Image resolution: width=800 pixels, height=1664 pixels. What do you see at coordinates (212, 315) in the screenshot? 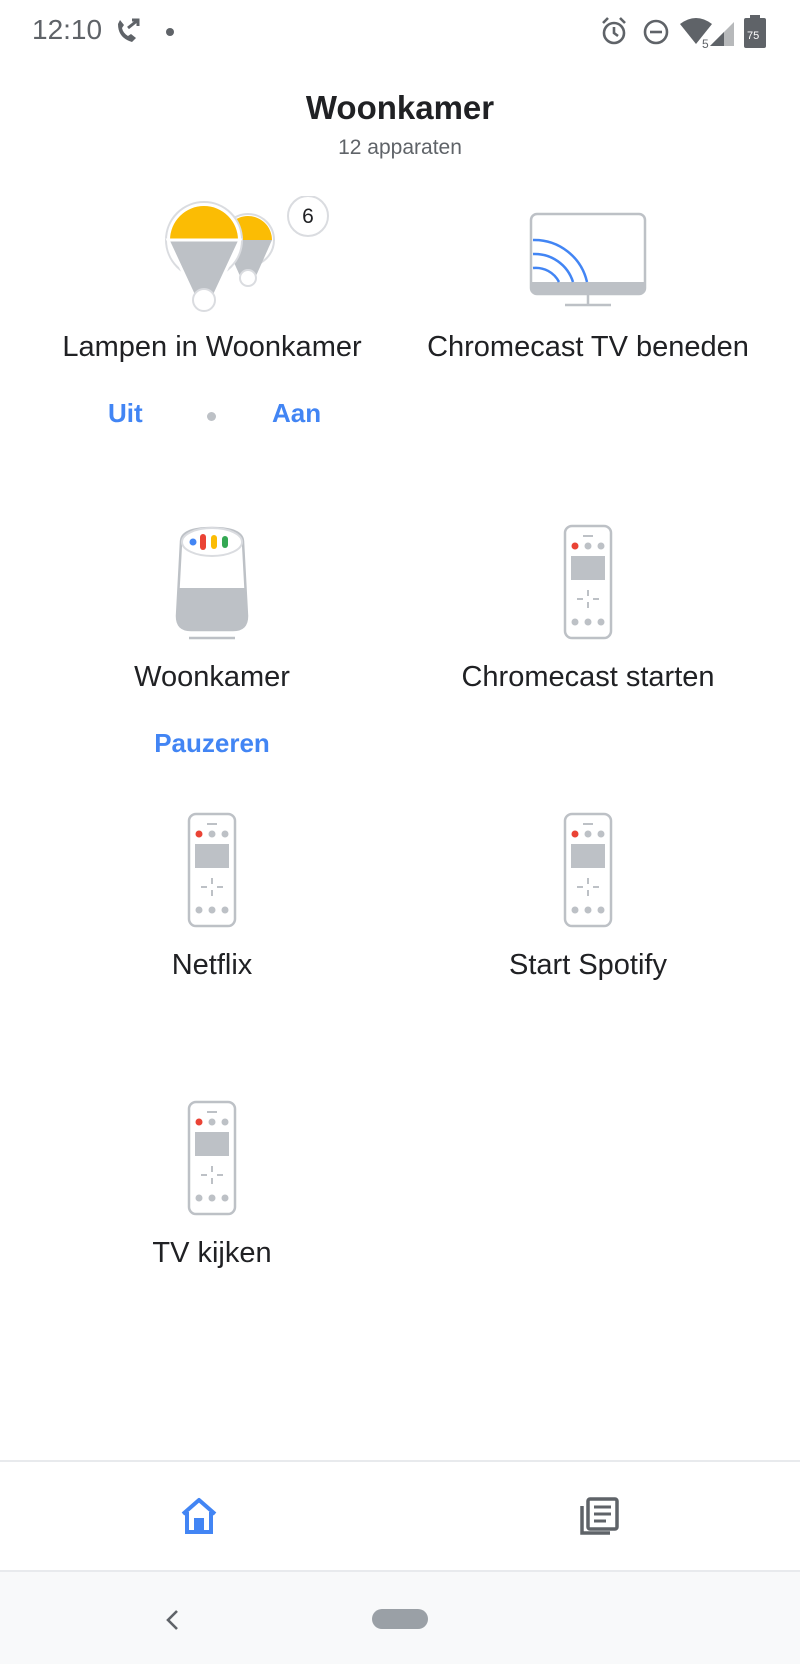
I see `device-tile-lampen: 6 Lampen in Woonkamer Uit Aan` at bounding box center [212, 315].